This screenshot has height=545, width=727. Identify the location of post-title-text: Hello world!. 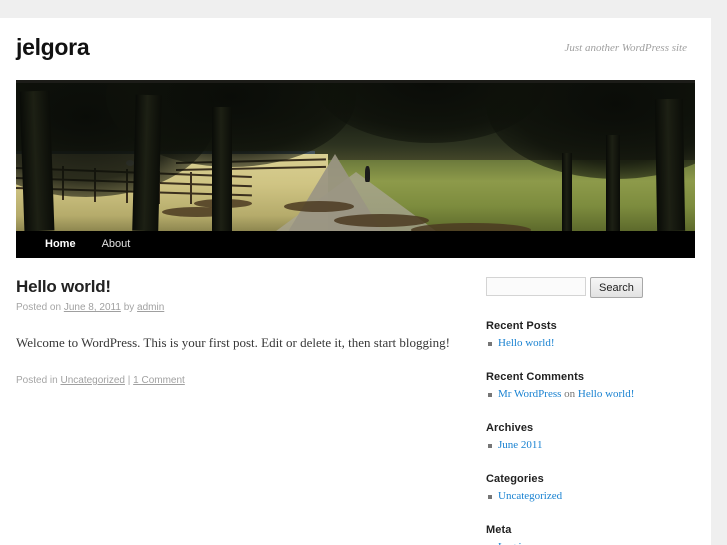
(63, 286).